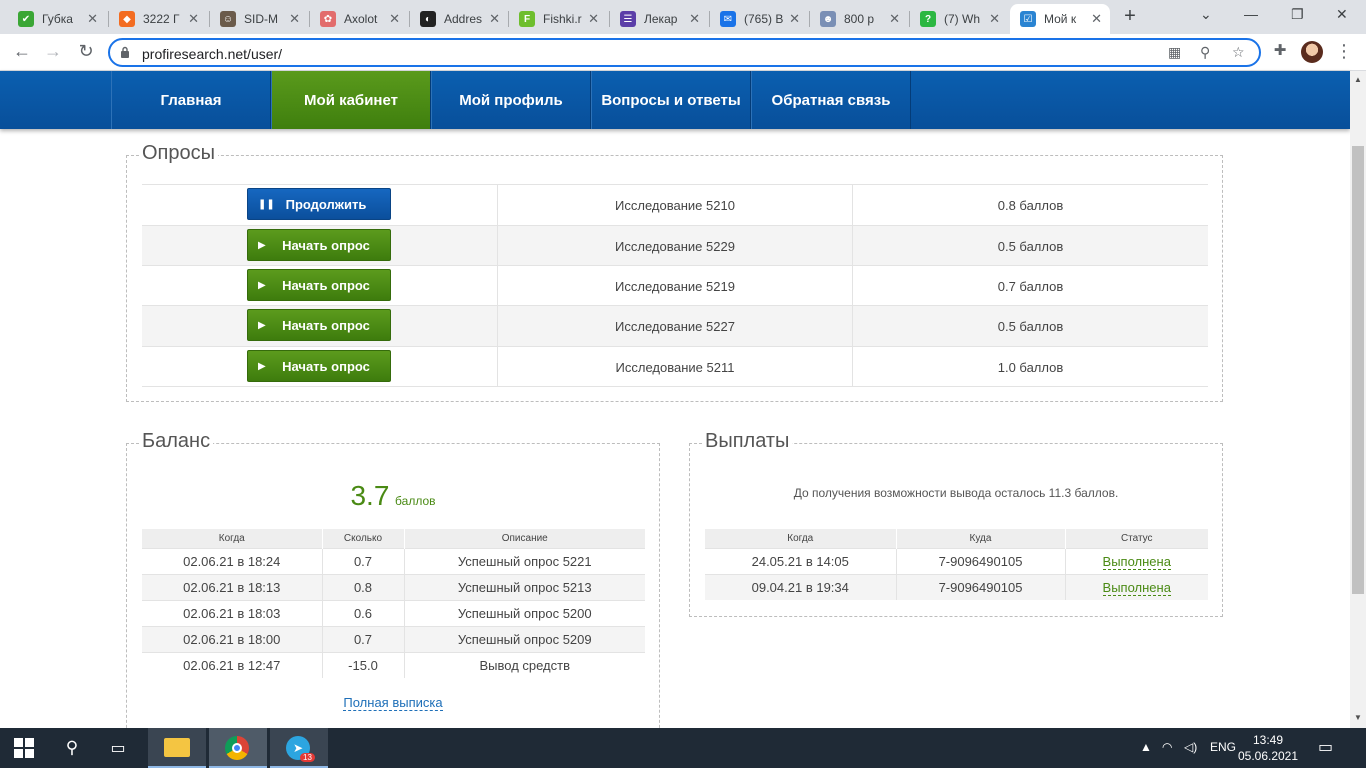  Describe the element at coordinates (1223, 747) in the screenshot. I see `language-indicator: ENG` at that location.